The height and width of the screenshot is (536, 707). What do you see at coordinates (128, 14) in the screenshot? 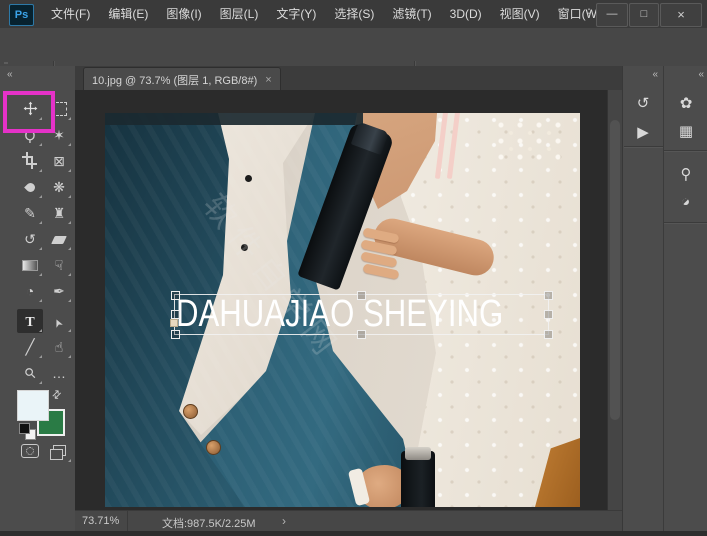
I see `menu-edit: 编辑(E)` at bounding box center [128, 14].